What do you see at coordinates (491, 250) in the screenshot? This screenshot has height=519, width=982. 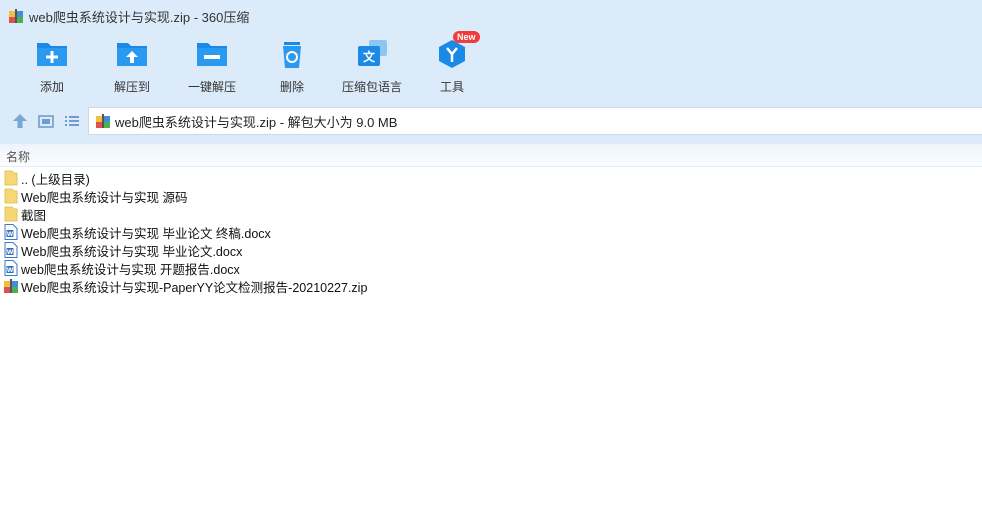 I see `list-item: W Web爬虫系统设计与实现 毕业论文.docx` at bounding box center [491, 250].